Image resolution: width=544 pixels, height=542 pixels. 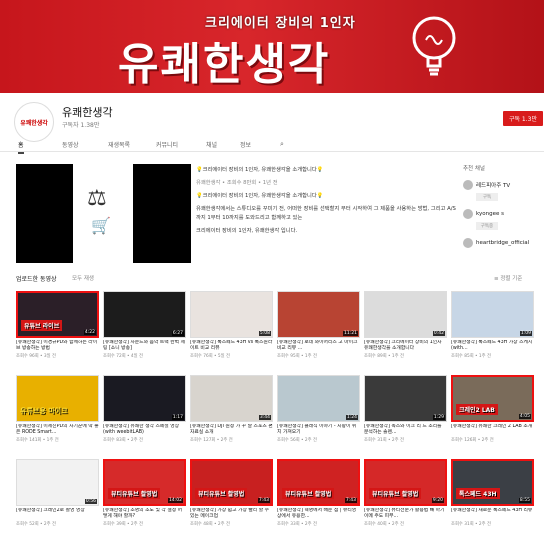 What do you see at coordinates (144, 514) in the screenshot?
I see `video-title: [유쾌한생각] 조명의 조도 및 각 설정 어떻게 해야 할까?` at bounding box center [144, 514].